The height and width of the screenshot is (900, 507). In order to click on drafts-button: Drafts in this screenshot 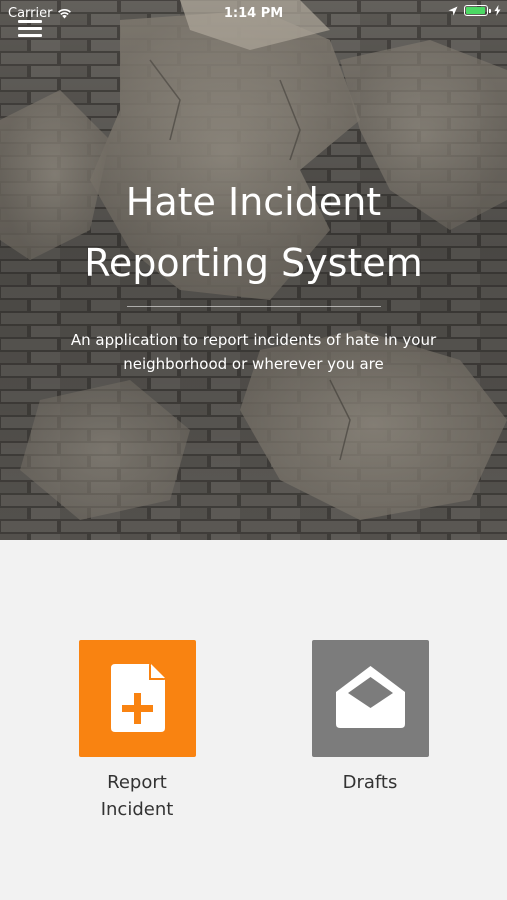, I will do `click(370, 718)`.